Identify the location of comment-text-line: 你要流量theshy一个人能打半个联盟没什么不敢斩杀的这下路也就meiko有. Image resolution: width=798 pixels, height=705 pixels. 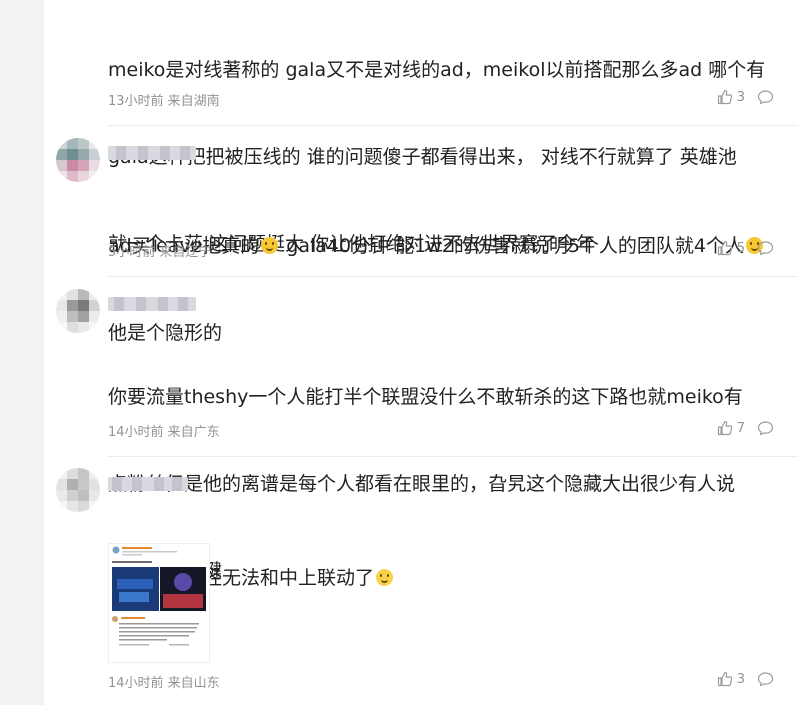
(425, 397).